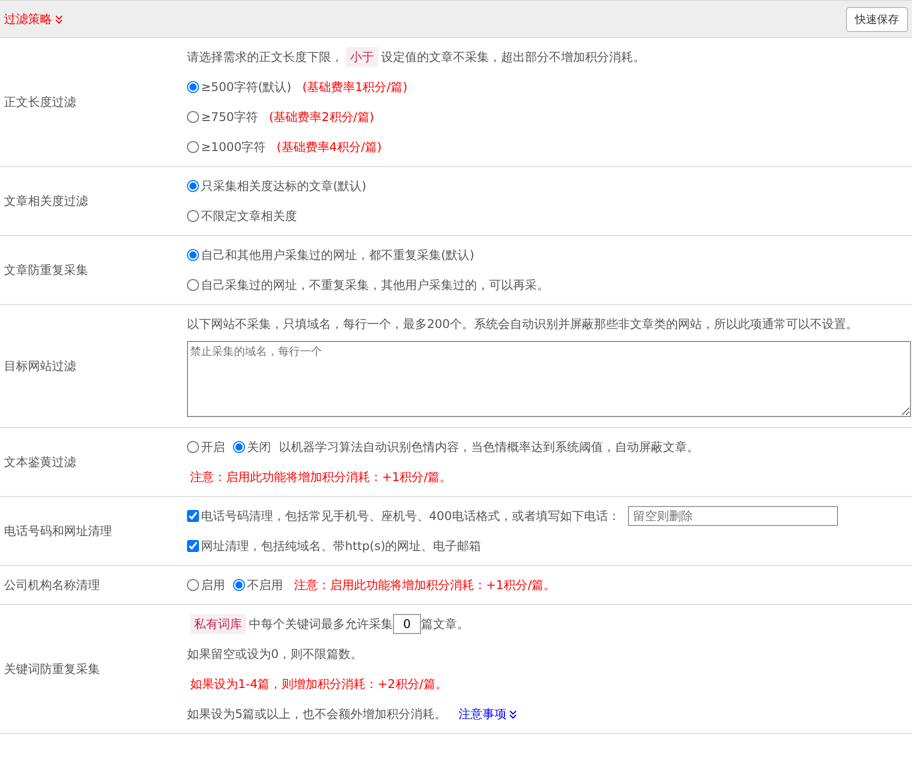 Image resolution: width=912 pixels, height=768 pixels. Describe the element at coordinates (52, 585) in the screenshot. I see `setting-label: 公司机构名称清理` at that location.